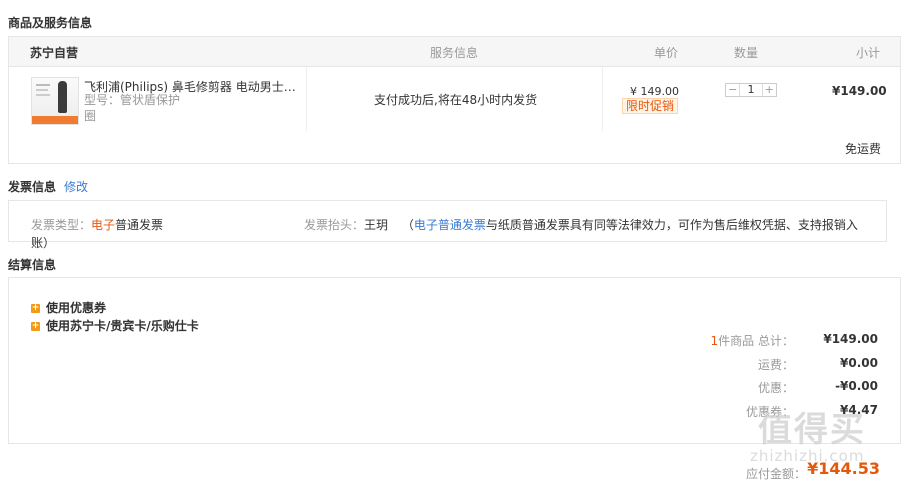 The height and width of the screenshot is (482, 905). I want to click on invoice-type: 发票类型：电子普通发票, so click(97, 225).